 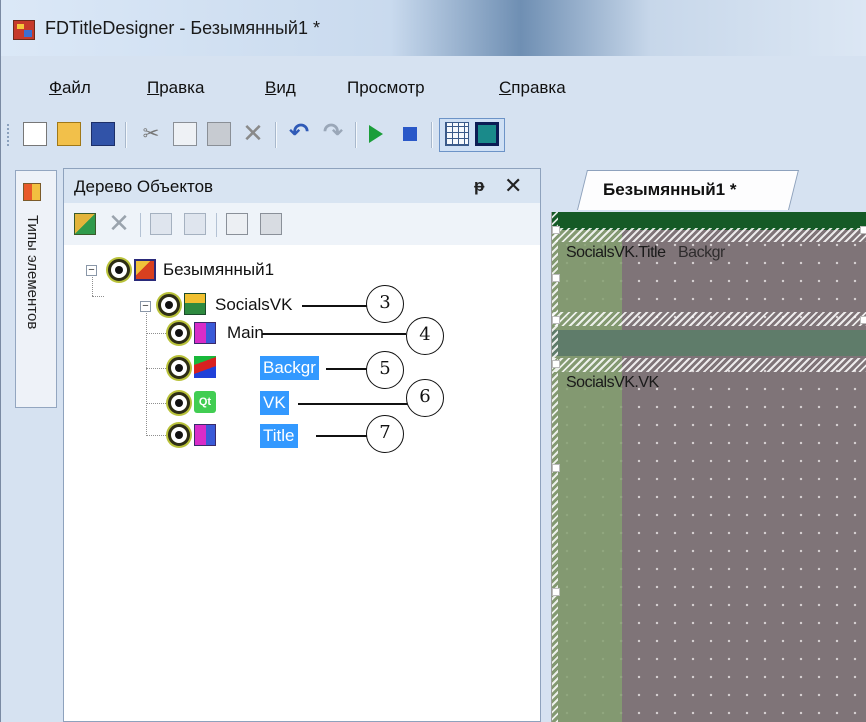 What do you see at coordinates (302, 224) in the screenshot?
I see `object-tree-toolbar: ✕` at bounding box center [302, 224].